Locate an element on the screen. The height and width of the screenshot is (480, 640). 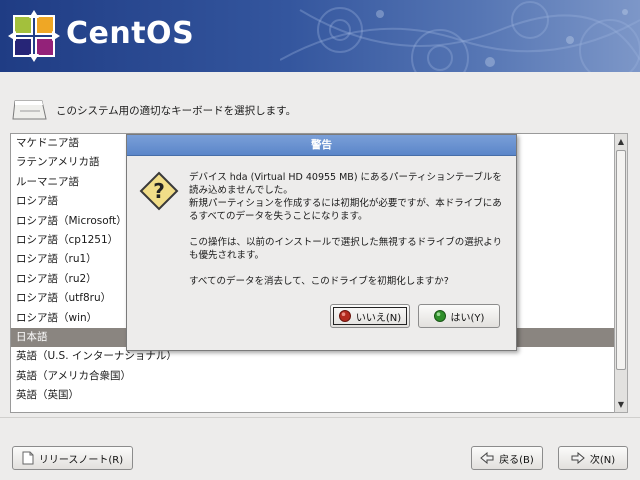
dialog-paragraph-3: すべてのデータを消去して、このドライブを初期化しますか? is located at coordinates (319, 281).